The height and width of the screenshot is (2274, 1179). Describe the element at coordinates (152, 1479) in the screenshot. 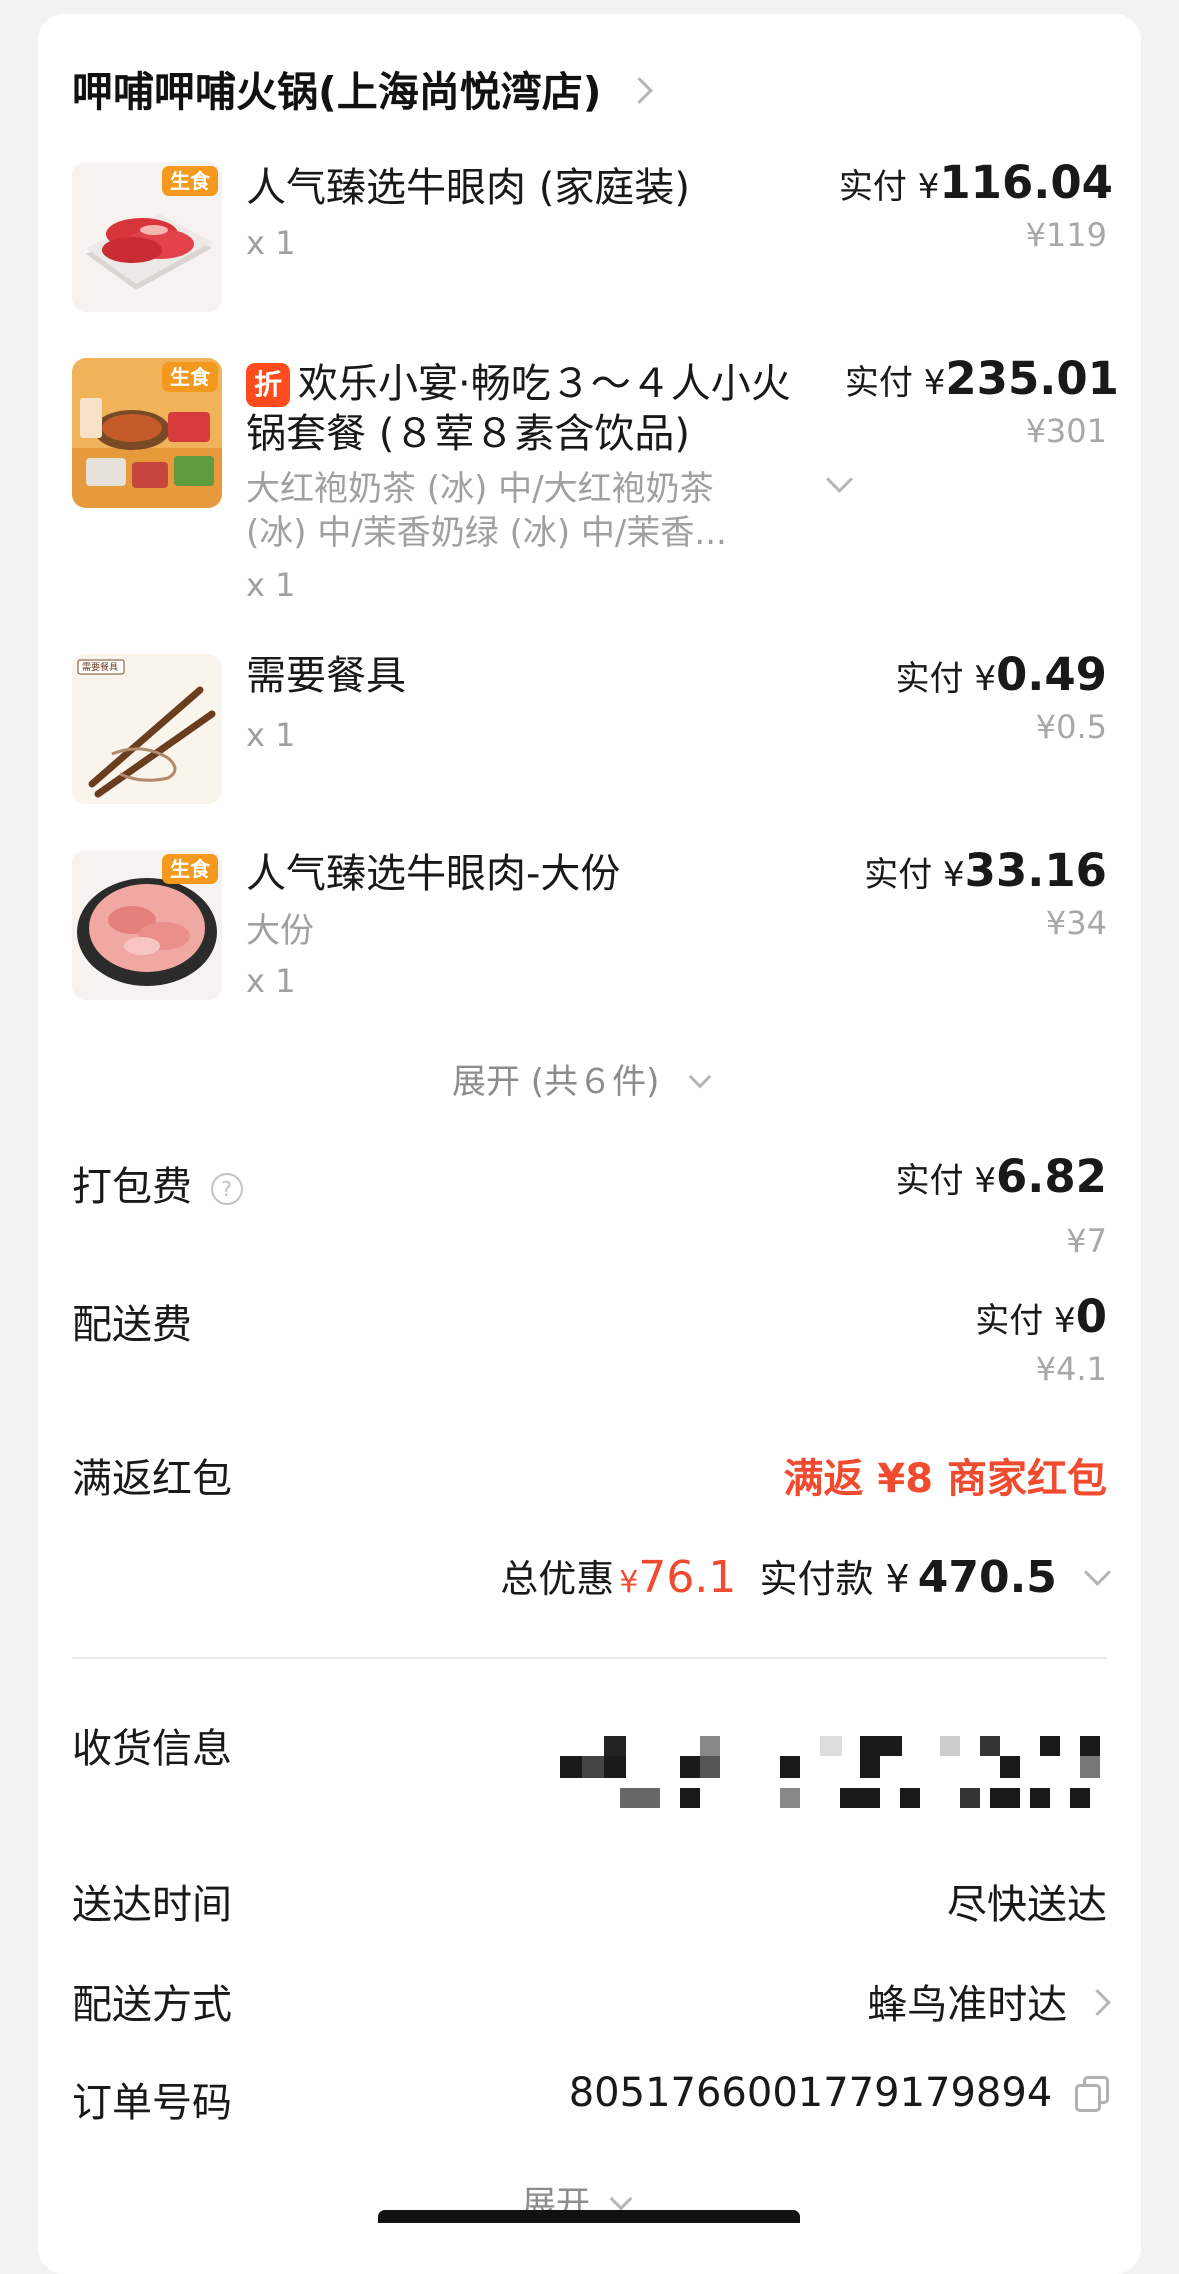

I see `red-packet-label: 满返红包` at that location.